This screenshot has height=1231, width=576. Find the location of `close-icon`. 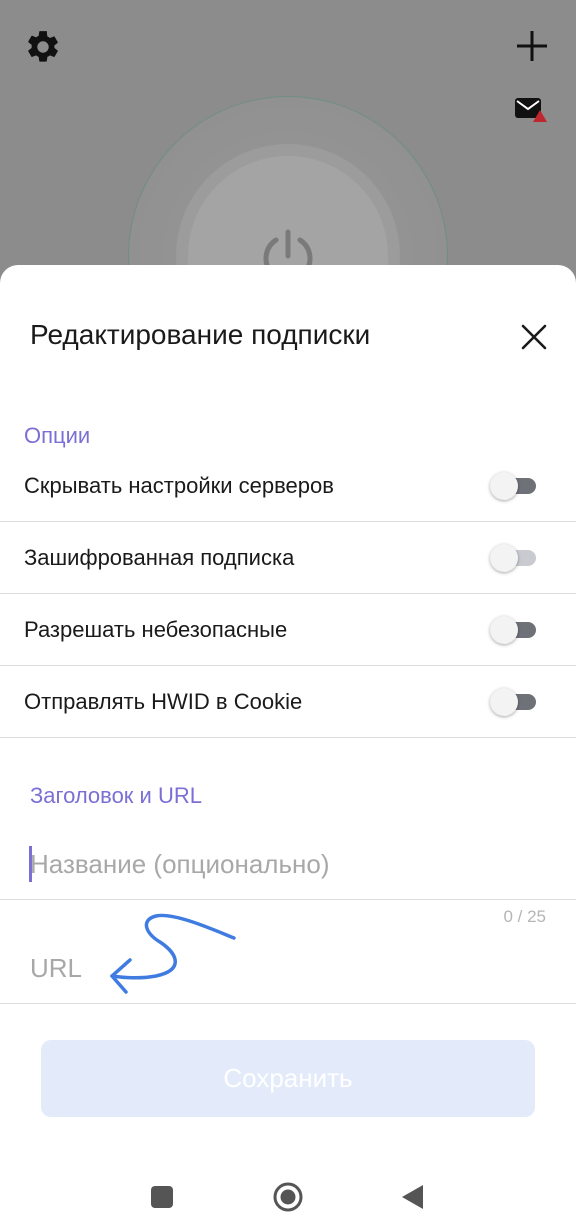

close-icon is located at coordinates (534, 337).